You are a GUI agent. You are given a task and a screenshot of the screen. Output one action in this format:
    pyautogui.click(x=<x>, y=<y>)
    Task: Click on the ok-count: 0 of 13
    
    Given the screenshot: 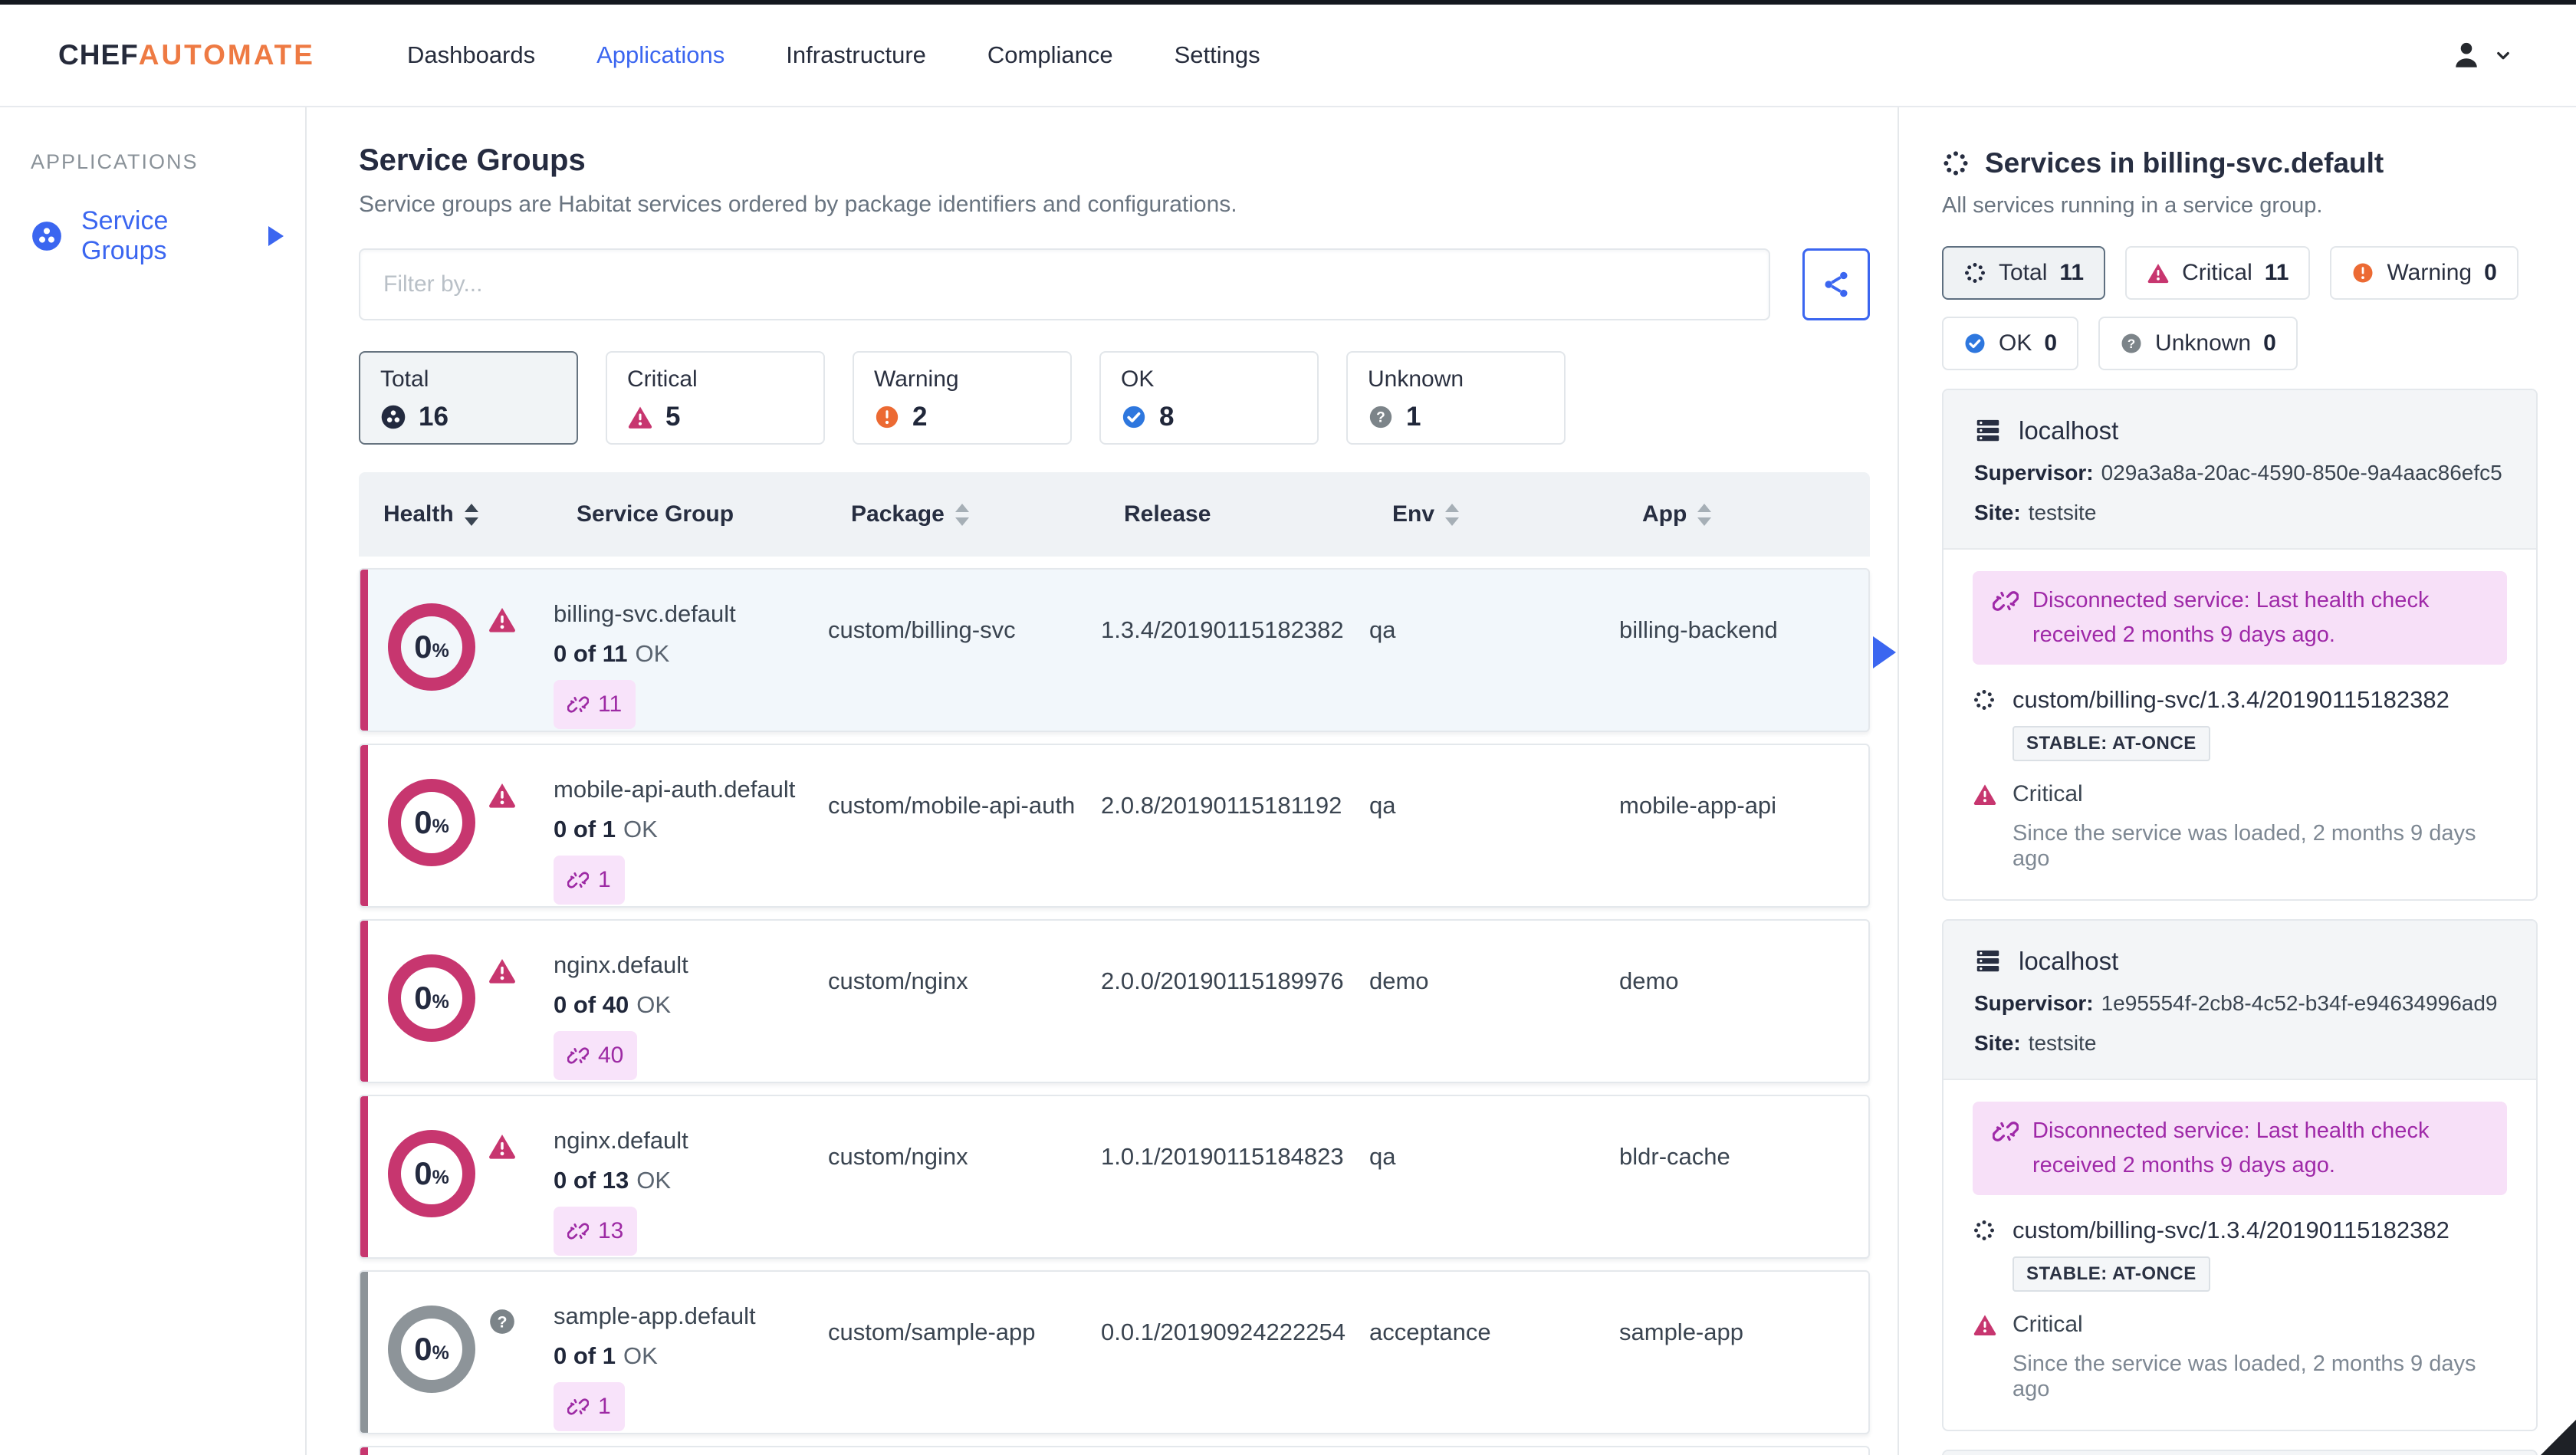 What is the action you would take?
    pyautogui.click(x=591, y=1180)
    